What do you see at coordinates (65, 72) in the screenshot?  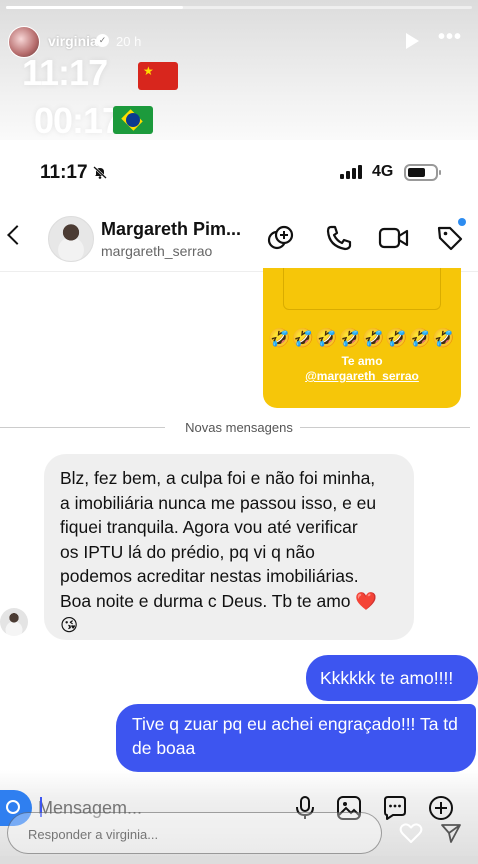 I see `china-time-text: 11:17` at bounding box center [65, 72].